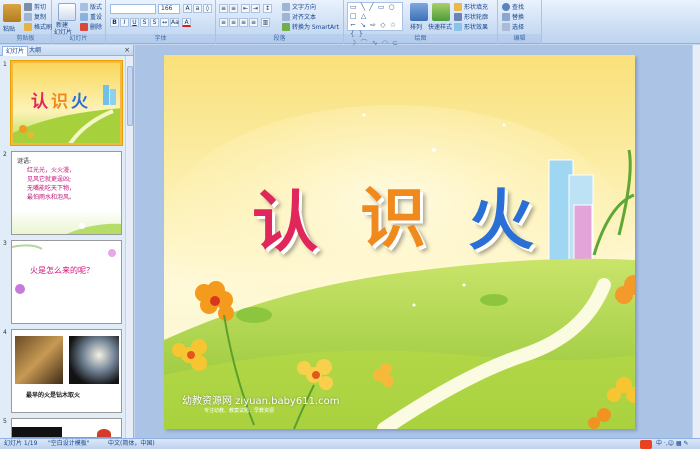  What do you see at coordinates (35, 51) in the screenshot?
I see `tab-outline: 大纲` at bounding box center [35, 51].